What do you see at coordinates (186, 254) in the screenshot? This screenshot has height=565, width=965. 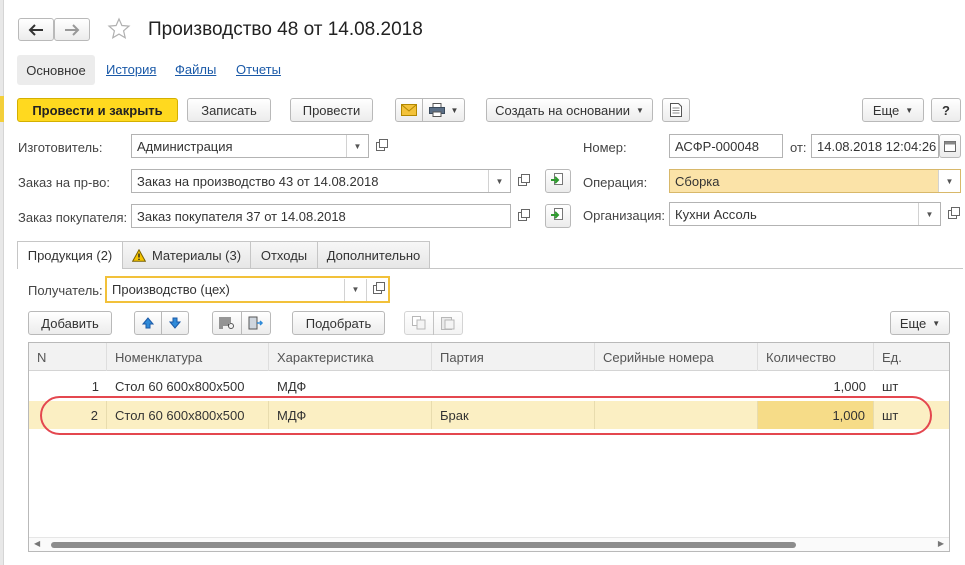 I see `tab-materials: Материалы (3)` at bounding box center [186, 254].